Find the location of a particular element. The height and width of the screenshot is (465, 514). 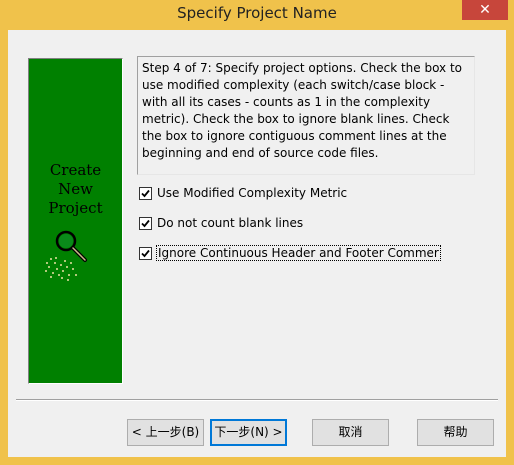

window-title: Specify Project Name is located at coordinates (257, 13).